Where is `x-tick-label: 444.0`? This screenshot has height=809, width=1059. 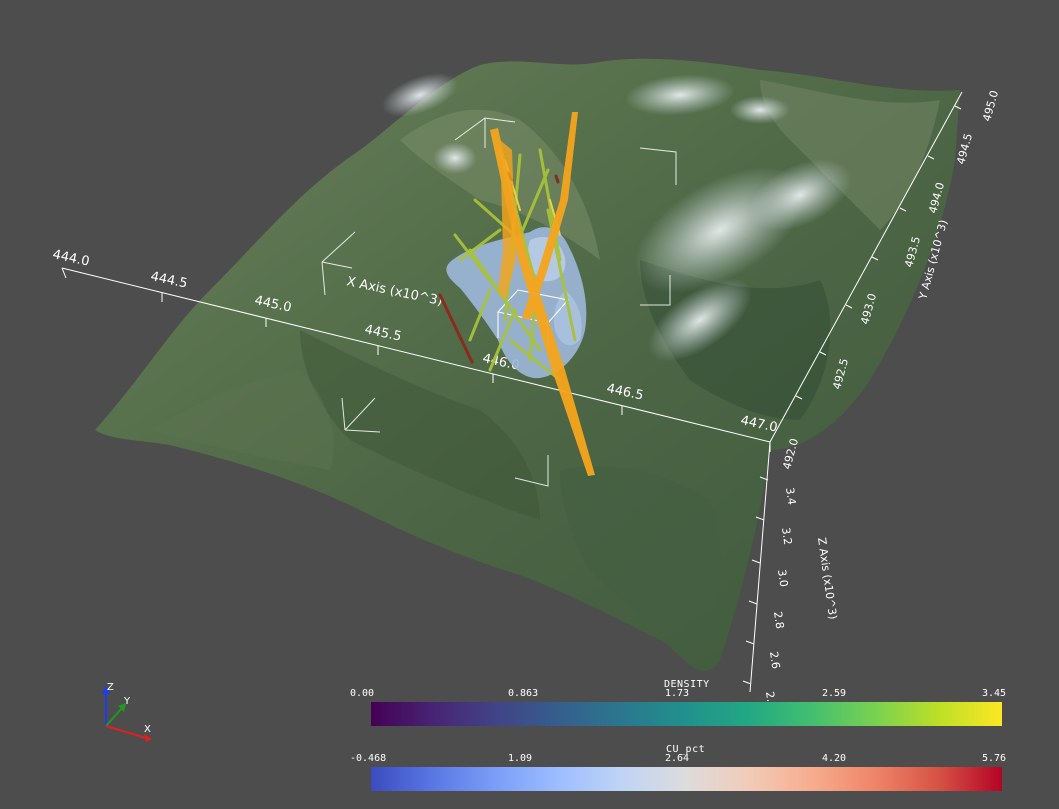 x-tick-label: 444.0 is located at coordinates (71, 258).